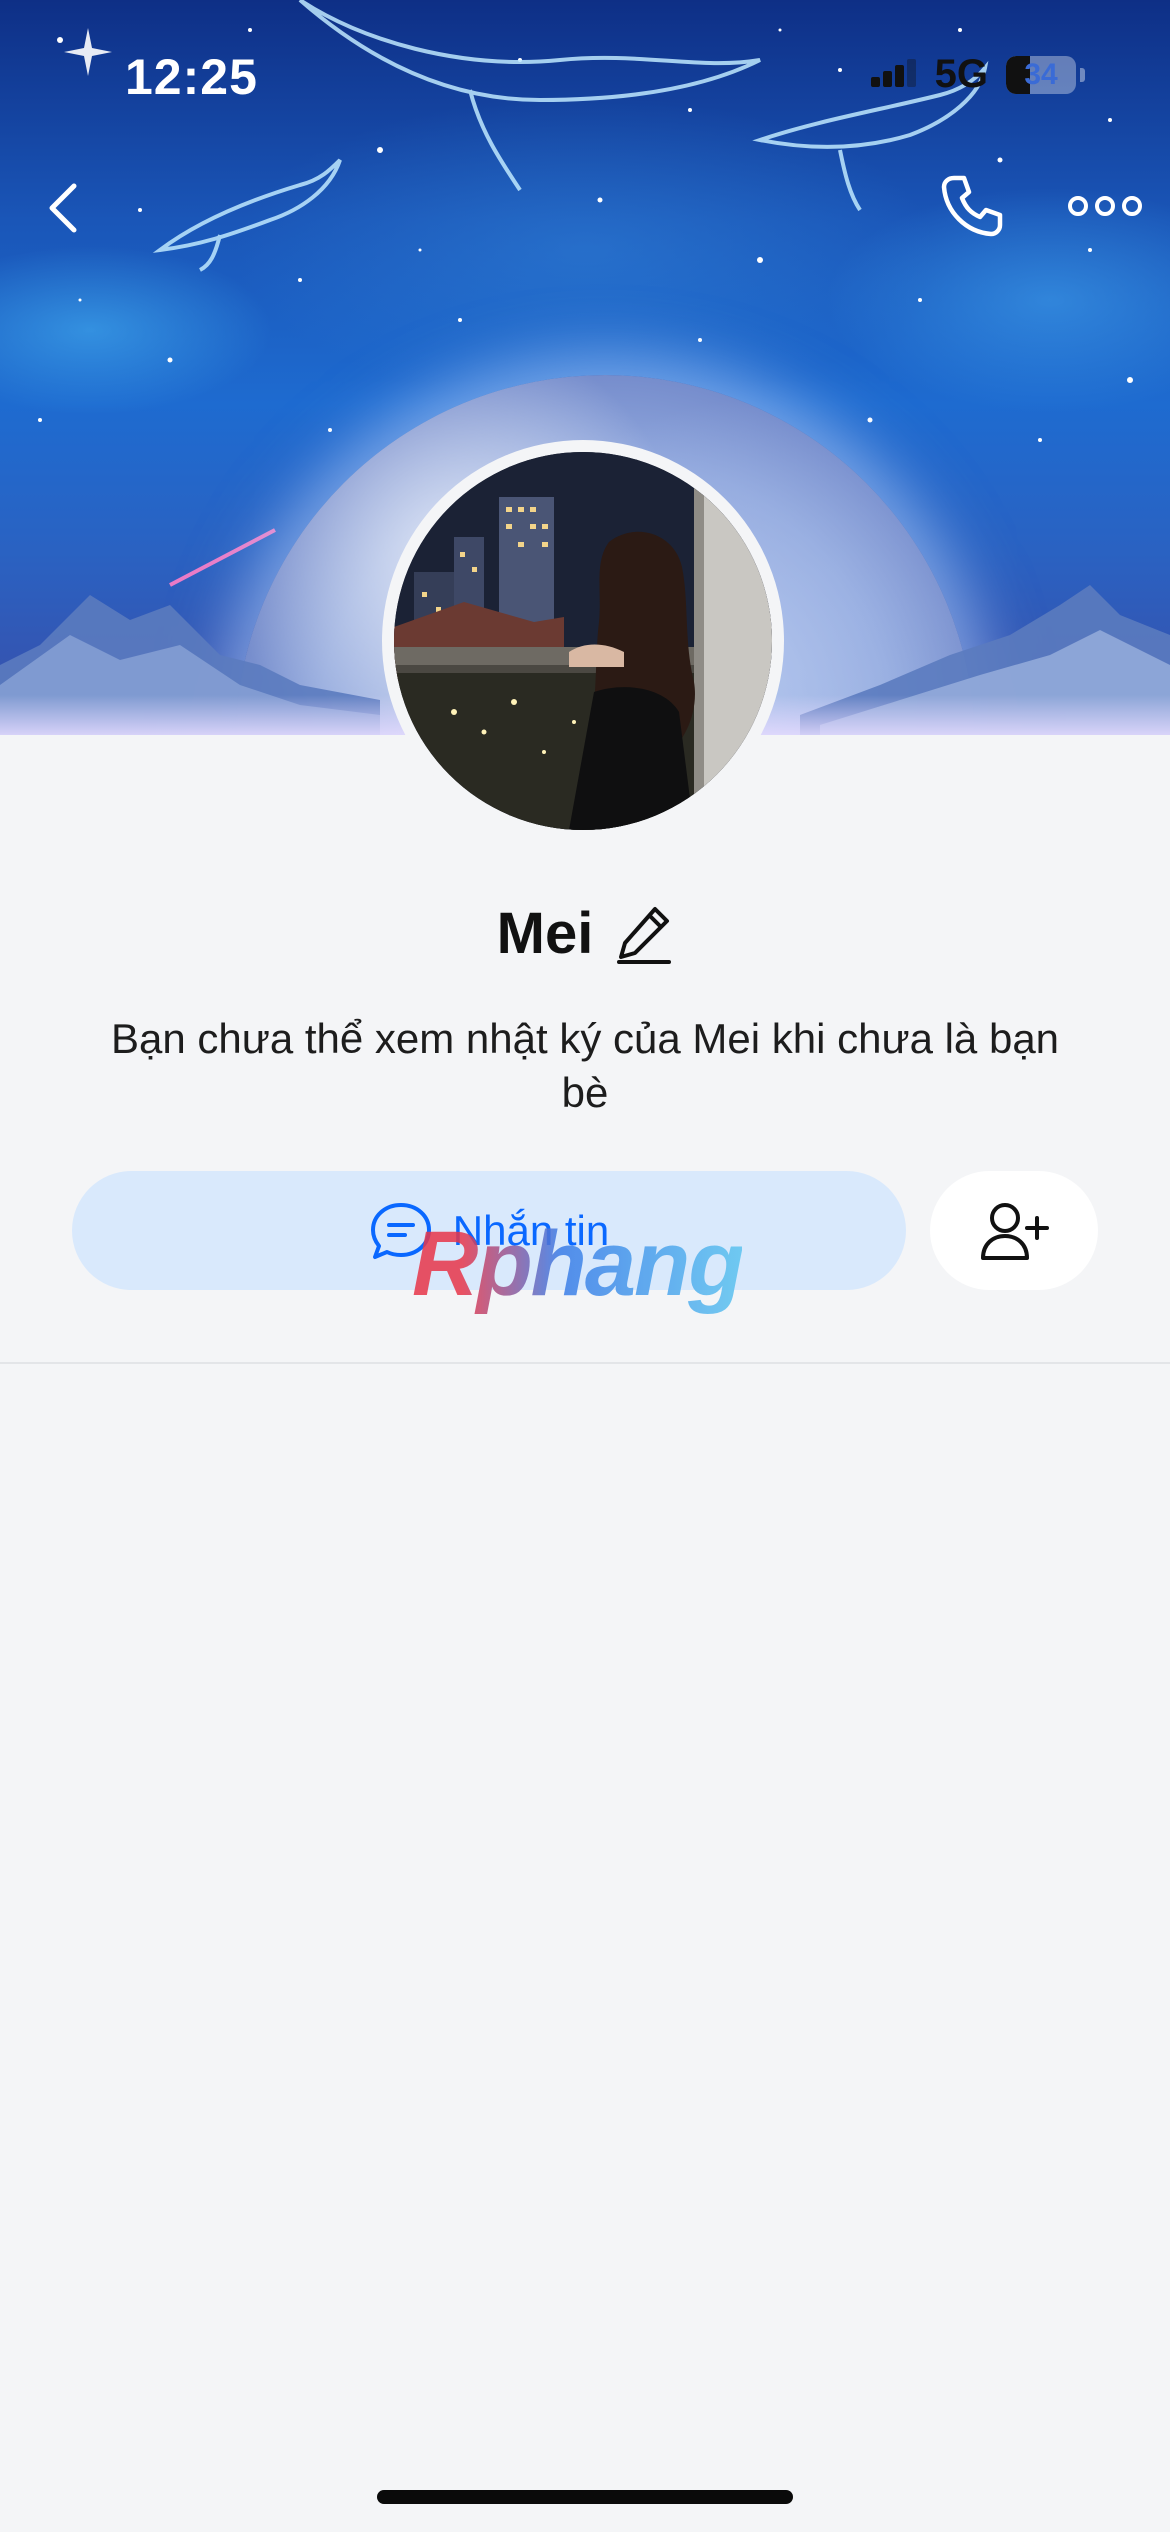 The height and width of the screenshot is (2532, 1170). Describe the element at coordinates (893, 72) in the screenshot. I see `signal-strength-icon` at that location.